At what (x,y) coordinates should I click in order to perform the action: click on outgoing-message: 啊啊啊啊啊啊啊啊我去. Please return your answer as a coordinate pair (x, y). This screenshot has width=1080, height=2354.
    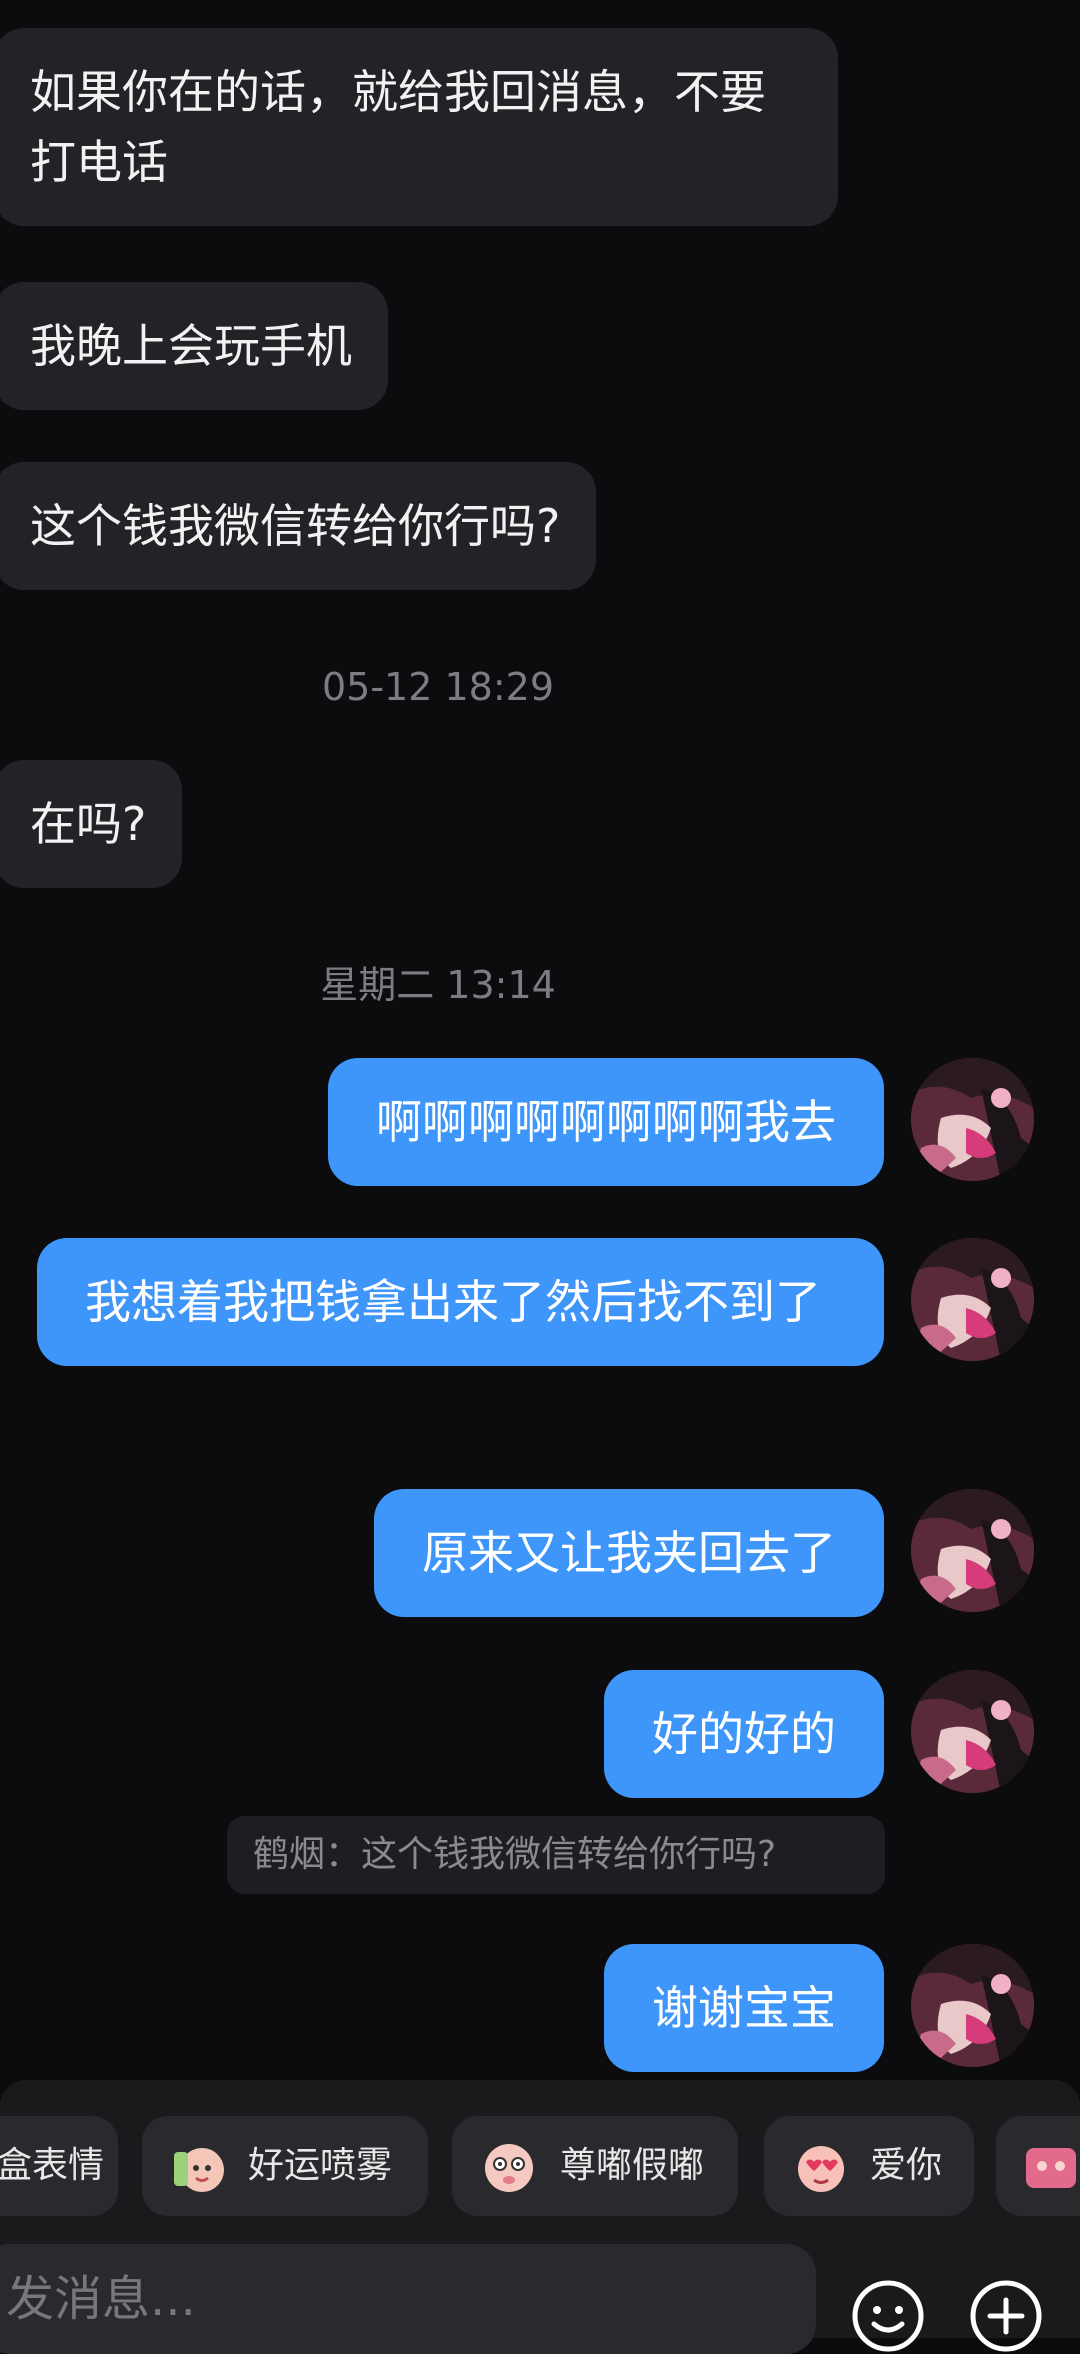
    Looking at the image, I should click on (606, 1122).